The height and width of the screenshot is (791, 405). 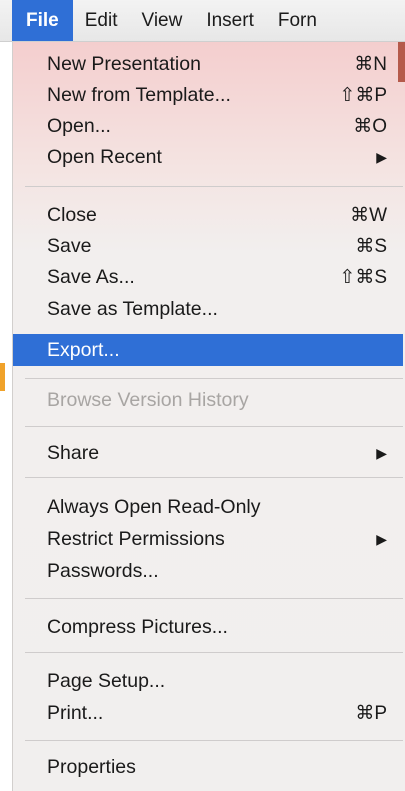 What do you see at coordinates (161, 20) in the screenshot?
I see `menu-view: View` at bounding box center [161, 20].